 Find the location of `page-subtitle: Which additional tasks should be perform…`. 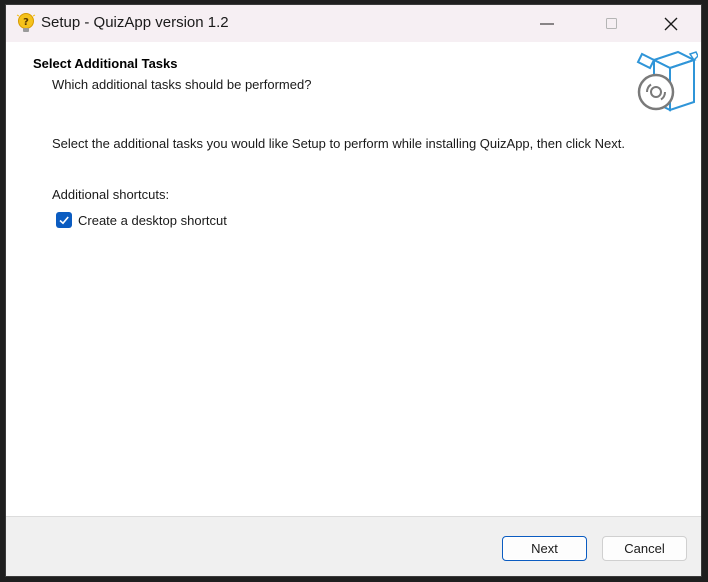

page-subtitle: Which additional tasks should be perform… is located at coordinates (182, 84).